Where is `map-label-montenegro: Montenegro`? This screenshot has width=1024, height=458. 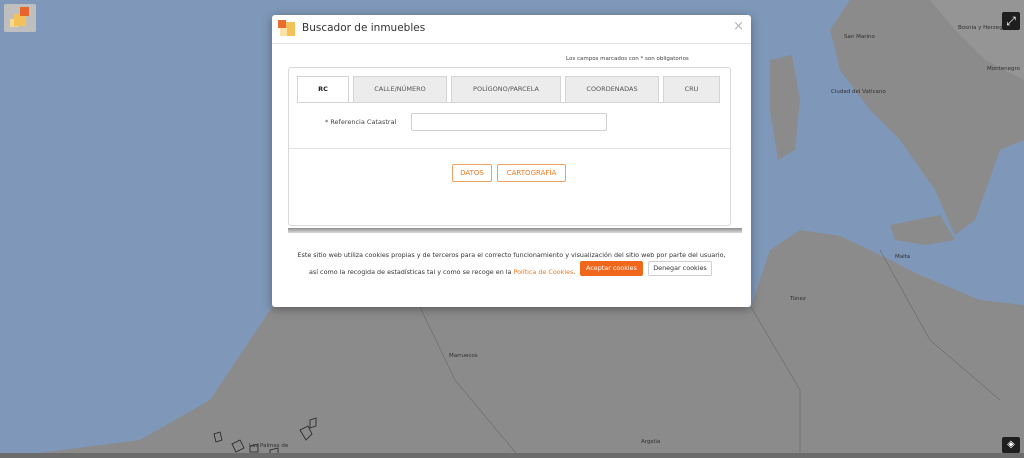 map-label-montenegro: Montenegro is located at coordinates (1004, 69).